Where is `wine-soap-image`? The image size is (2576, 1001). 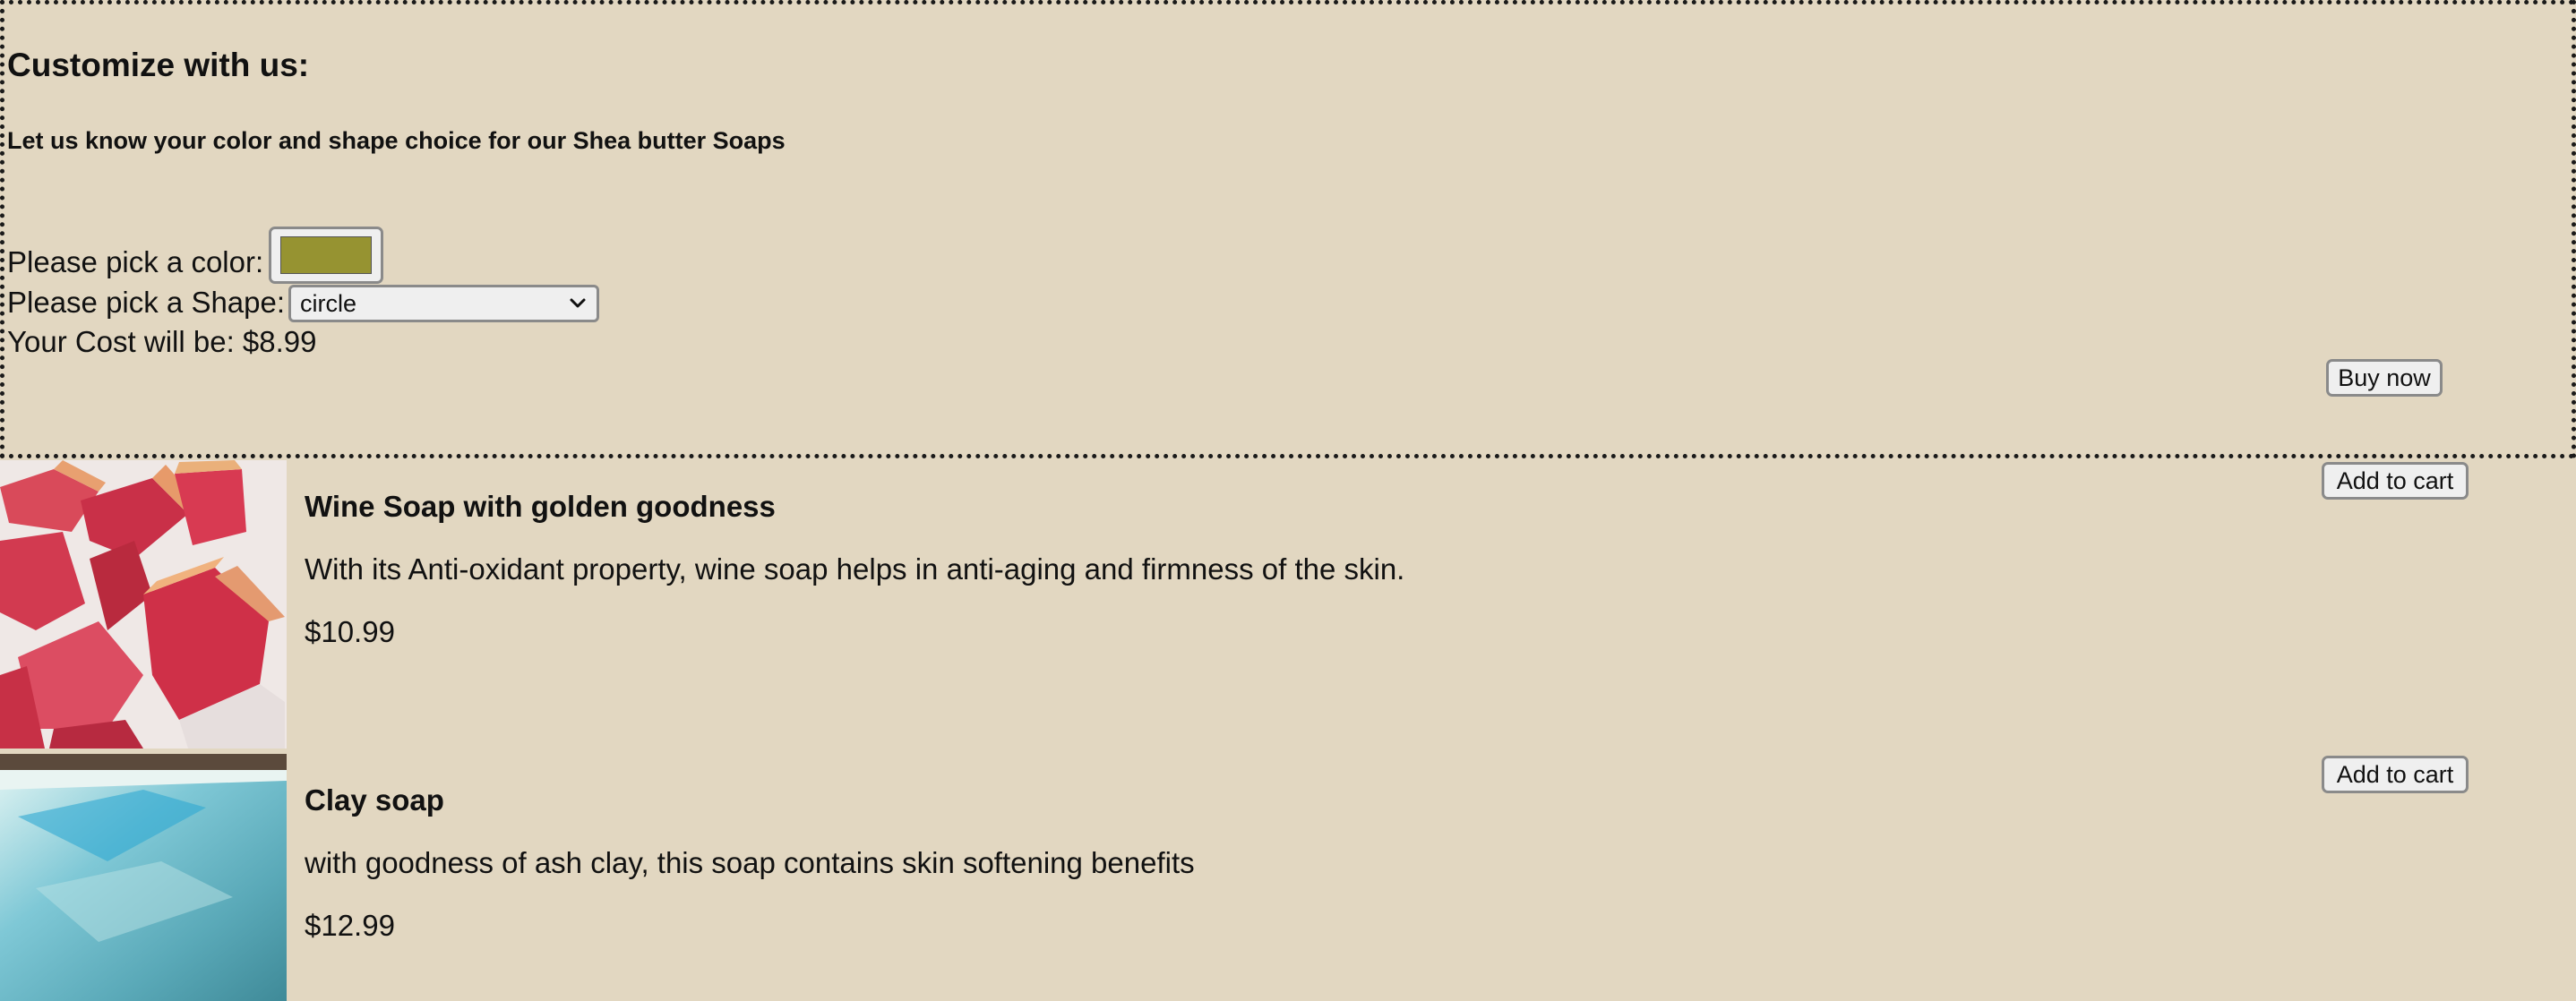
wine-soap-image is located at coordinates (143, 604).